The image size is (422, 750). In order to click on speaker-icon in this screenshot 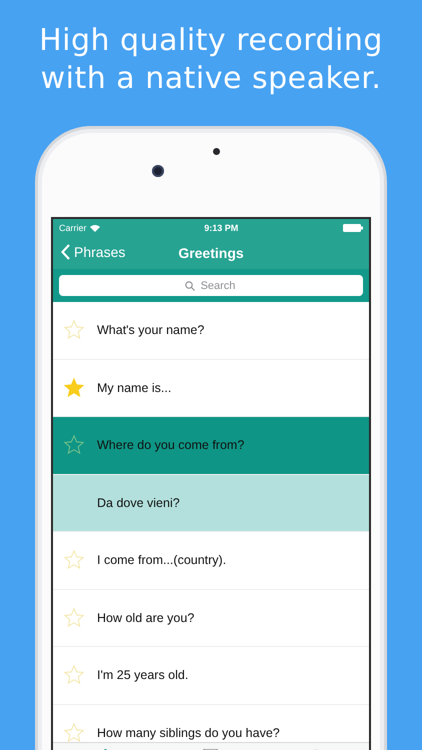, I will do `click(216, 151)`.